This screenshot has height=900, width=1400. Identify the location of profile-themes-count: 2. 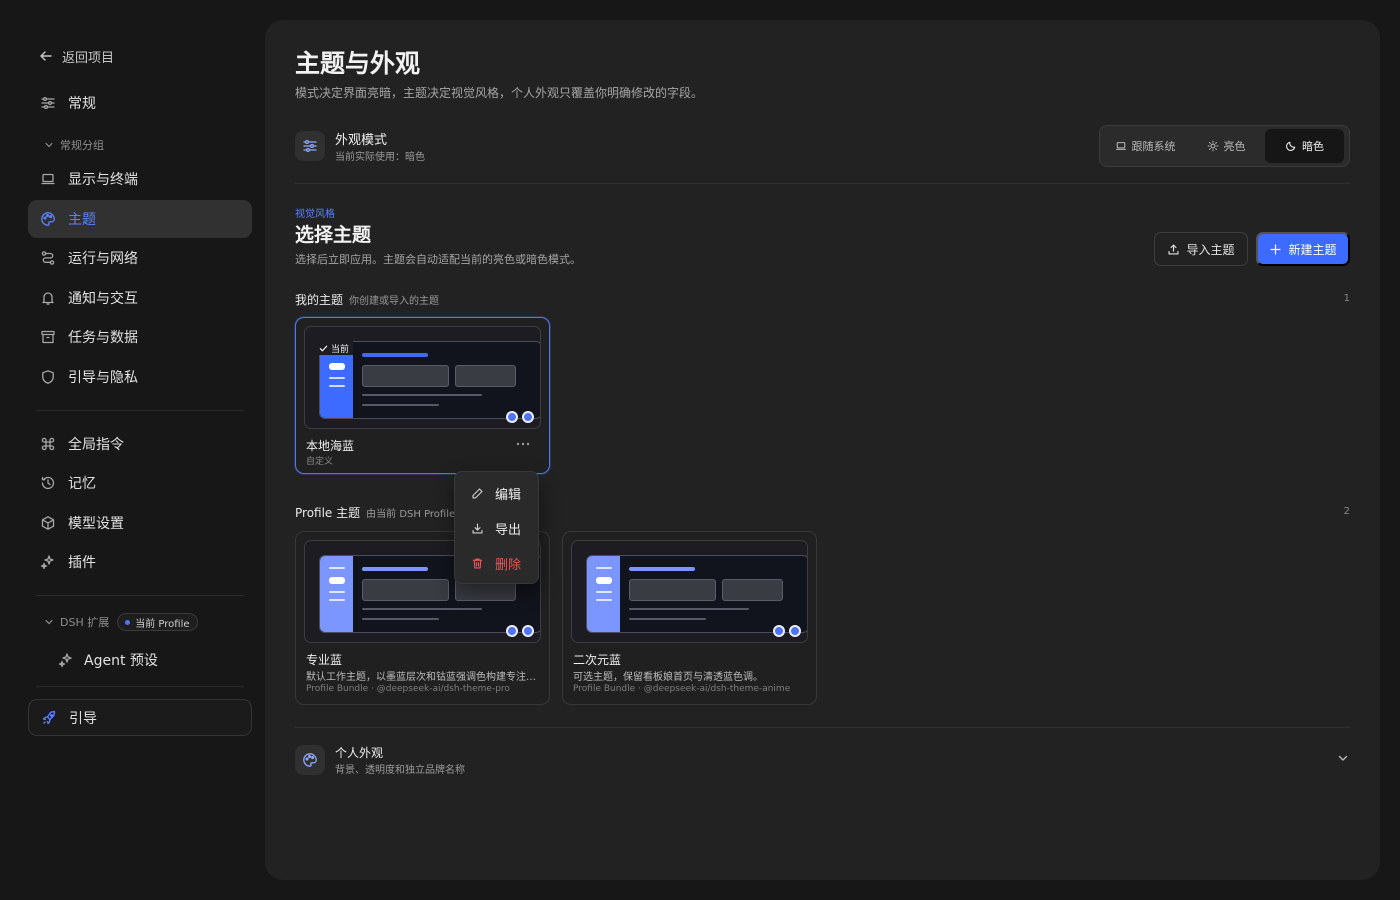
(1346, 511).